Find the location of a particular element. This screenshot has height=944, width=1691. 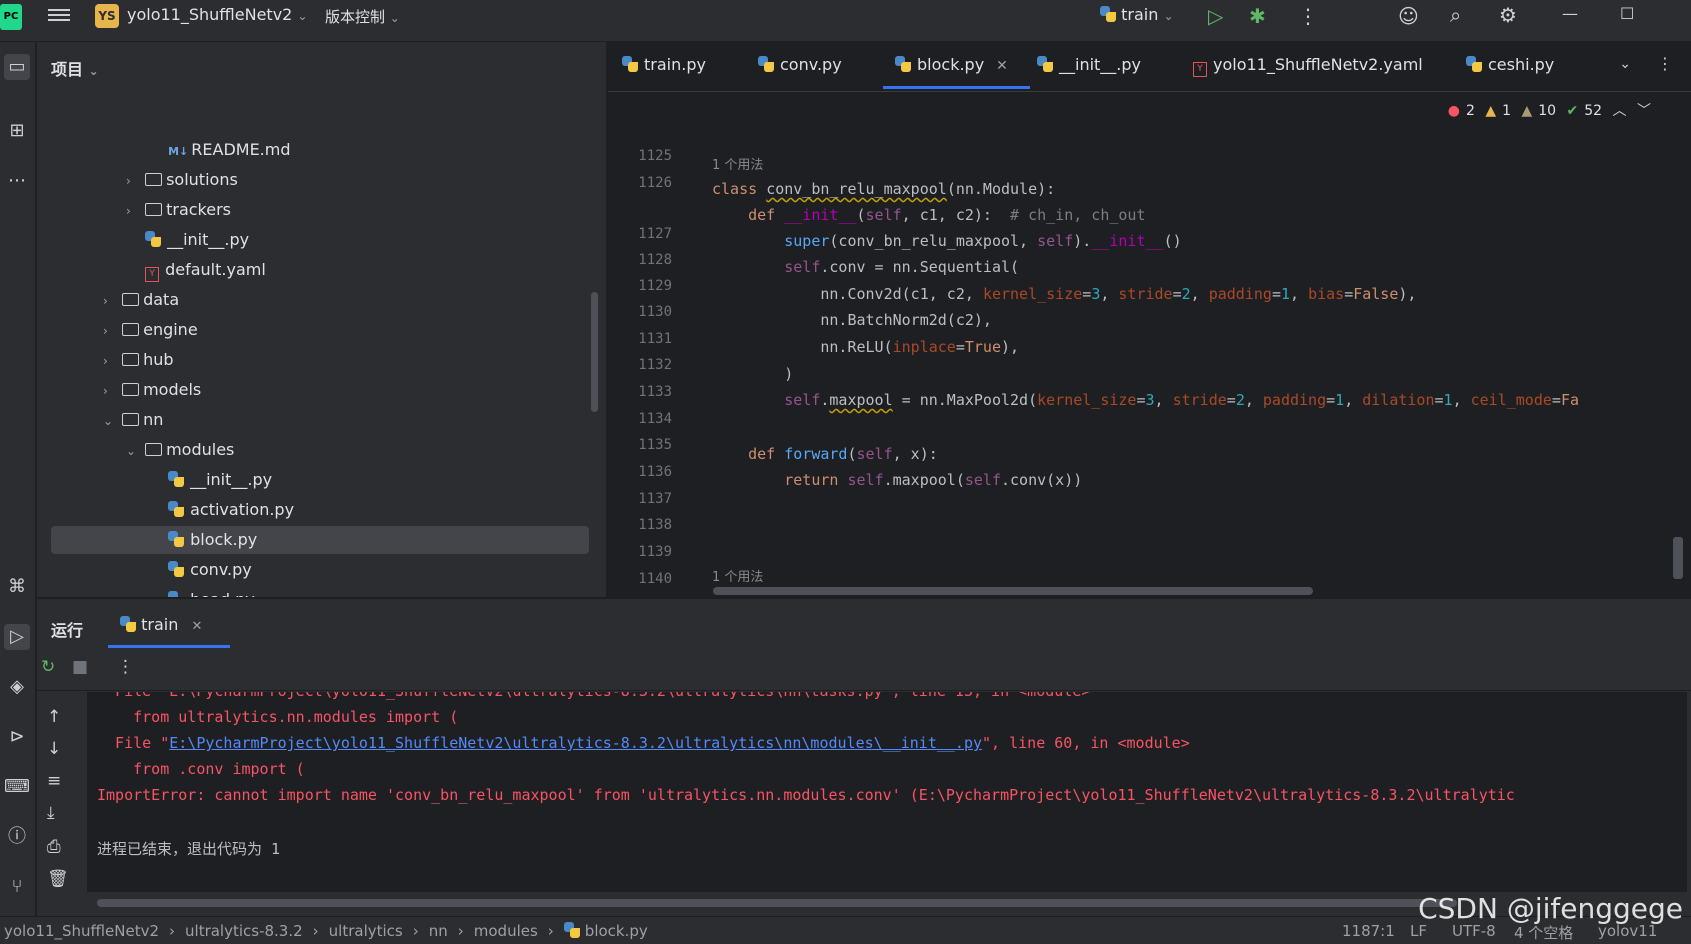

tree-item: conv.py is located at coordinates (317, 570).